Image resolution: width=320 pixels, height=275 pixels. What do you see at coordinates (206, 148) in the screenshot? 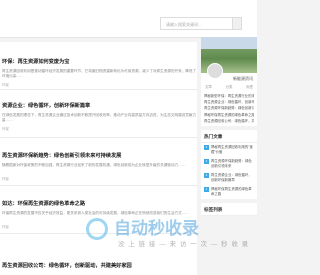
I see `rank-badge: 1` at bounding box center [206, 148].